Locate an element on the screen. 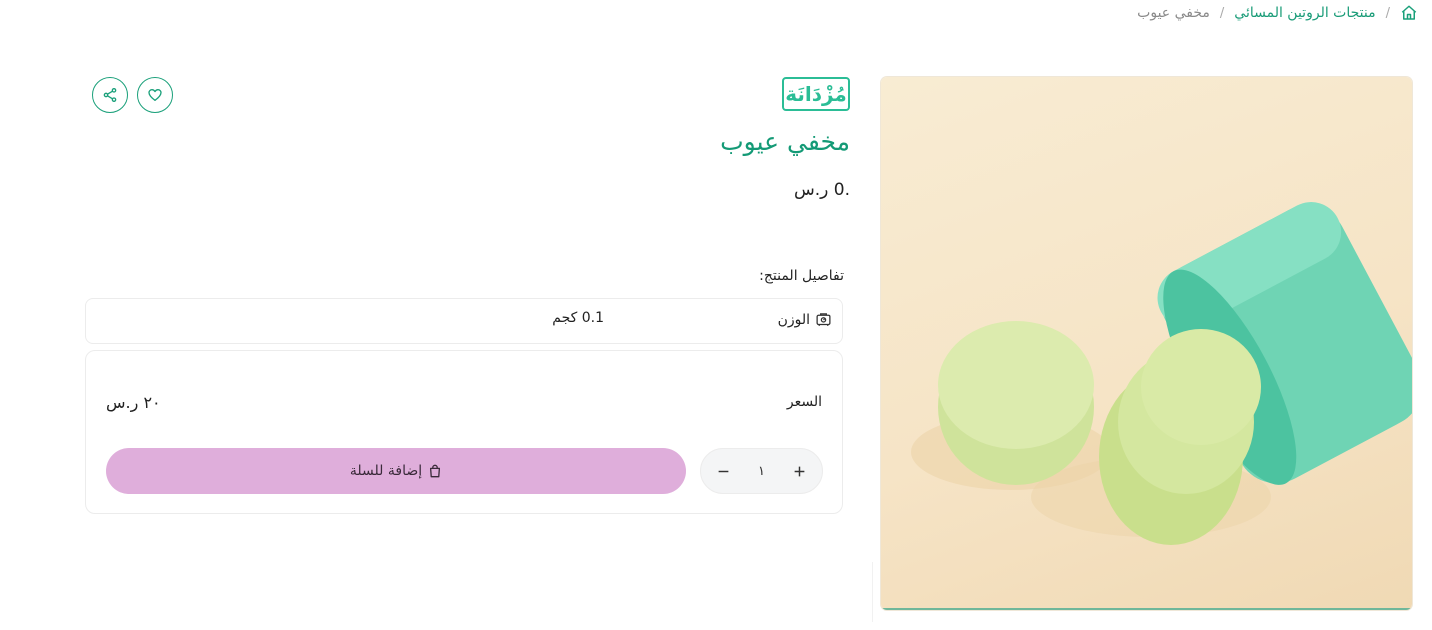 The height and width of the screenshot is (630, 1432). price-label: السعر is located at coordinates (804, 402).